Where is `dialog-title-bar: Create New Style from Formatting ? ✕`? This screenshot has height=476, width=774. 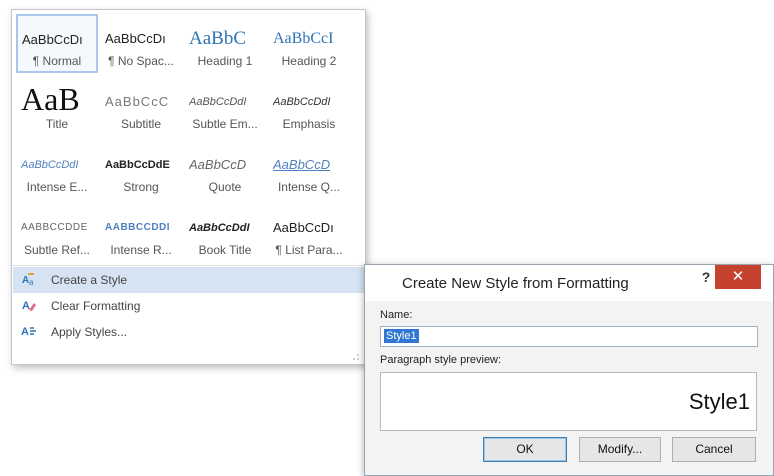 dialog-title-bar: Create New Style from Formatting ? ✕ is located at coordinates (569, 283).